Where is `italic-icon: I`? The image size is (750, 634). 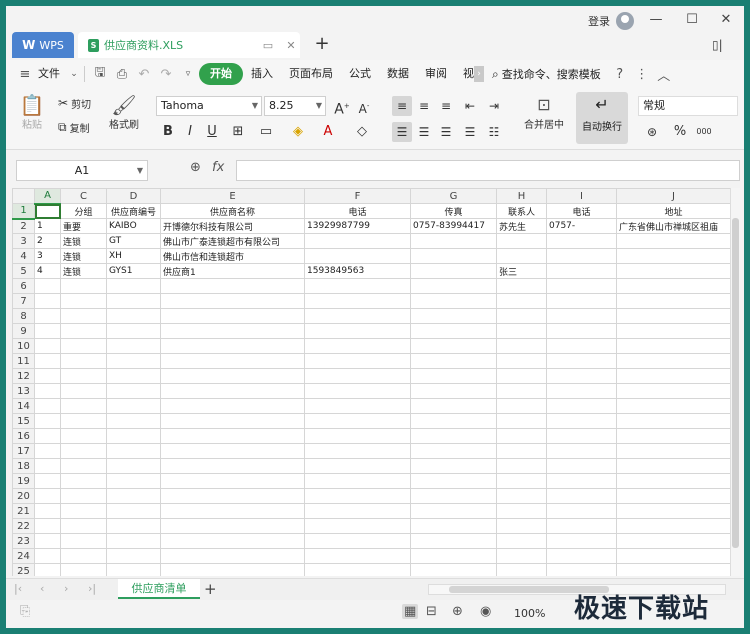 italic-icon: I is located at coordinates (190, 132).